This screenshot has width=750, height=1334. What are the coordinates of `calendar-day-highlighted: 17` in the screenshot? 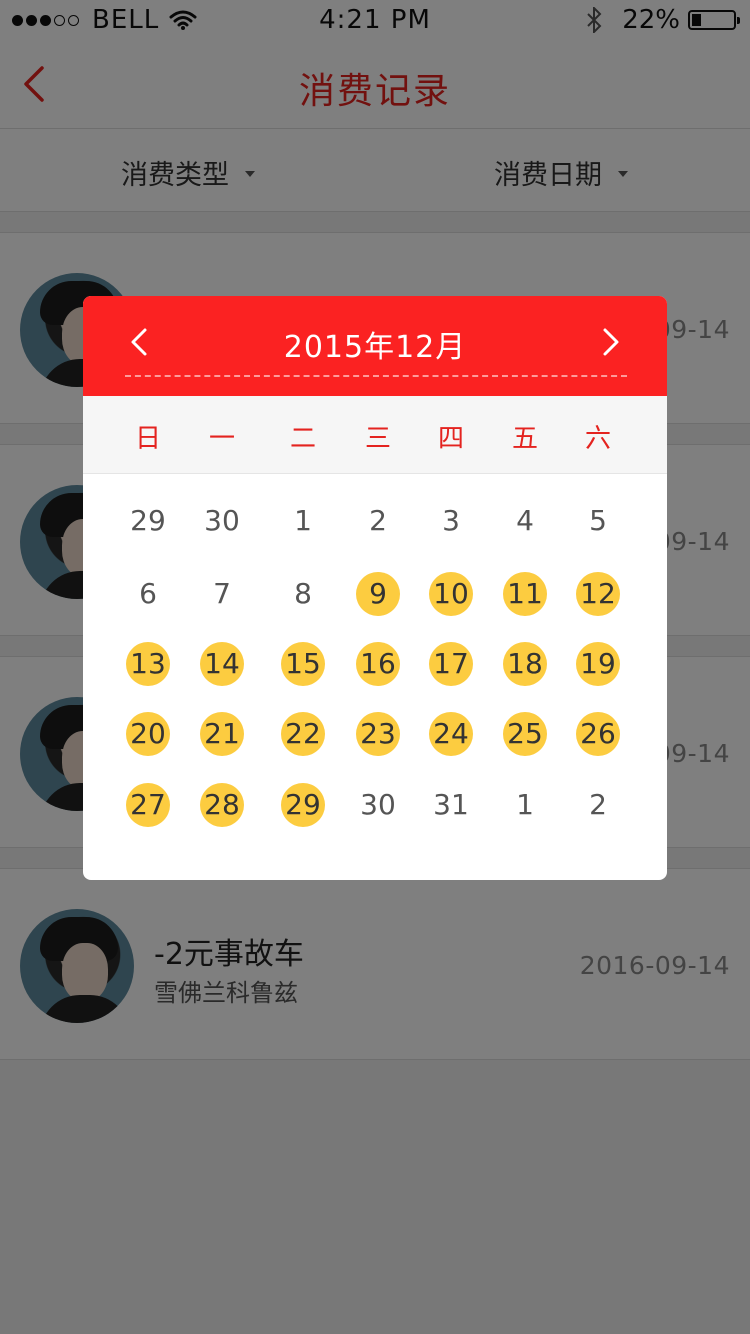 It's located at (451, 664).